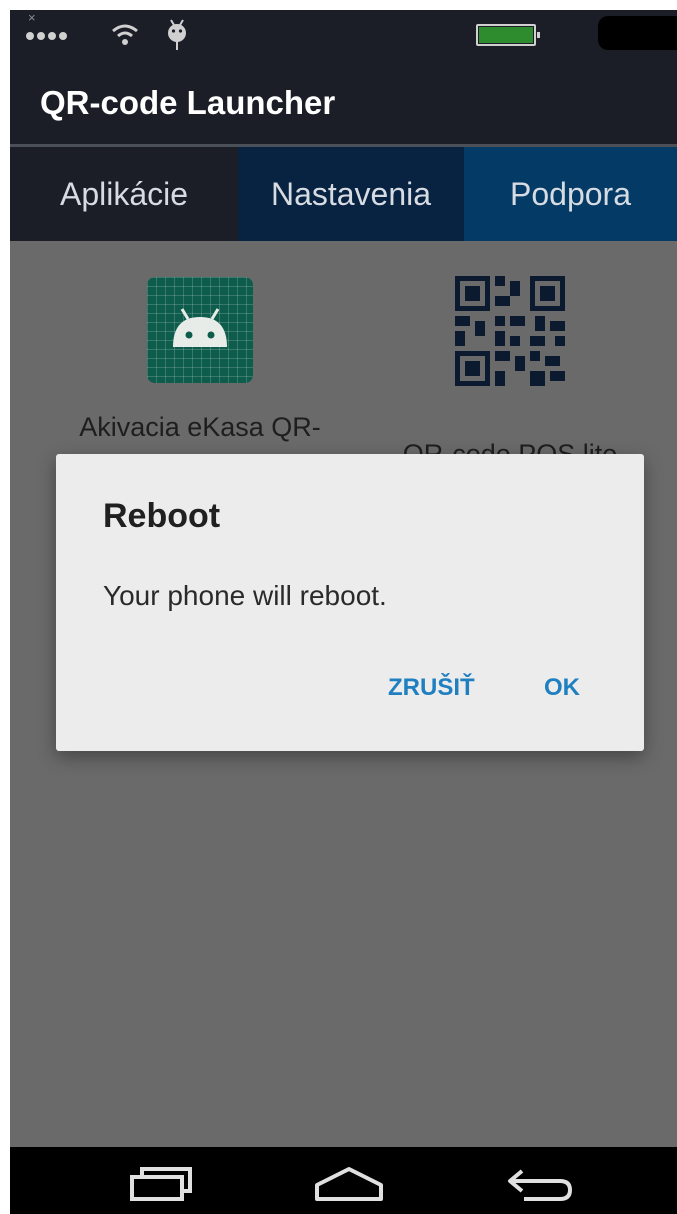 Image resolution: width=677 pixels, height=1214 pixels. Describe the element at coordinates (637, 33) in the screenshot. I see `camera-notch` at that location.